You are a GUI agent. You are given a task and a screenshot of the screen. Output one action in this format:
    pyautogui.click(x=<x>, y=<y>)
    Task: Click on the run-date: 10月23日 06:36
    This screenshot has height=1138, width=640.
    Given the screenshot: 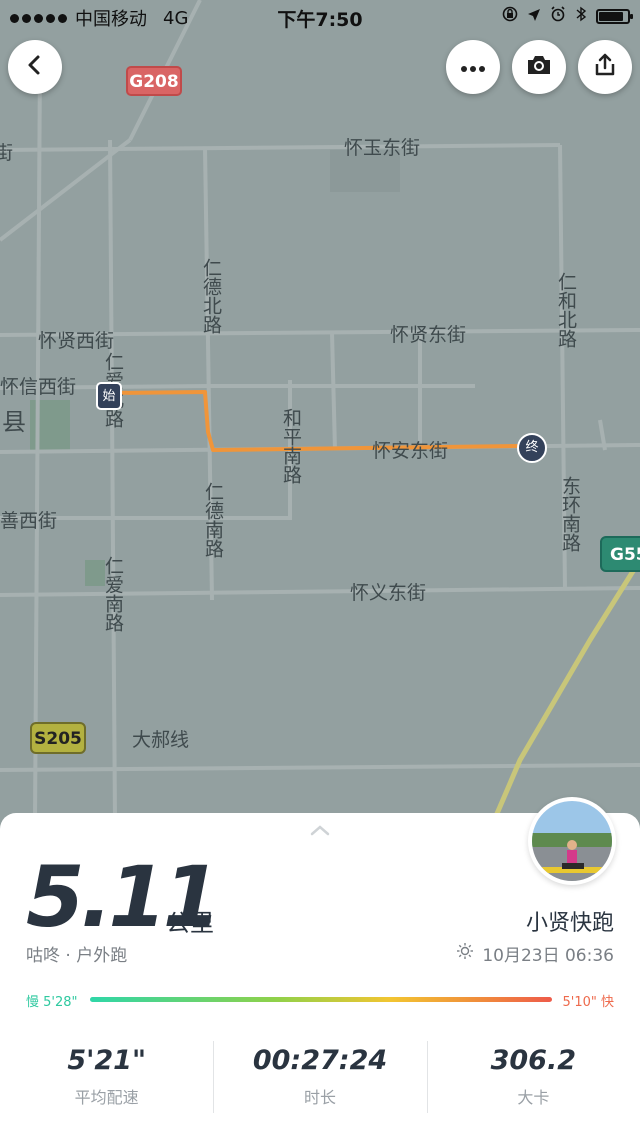 What is the action you would take?
    pyautogui.click(x=548, y=956)
    